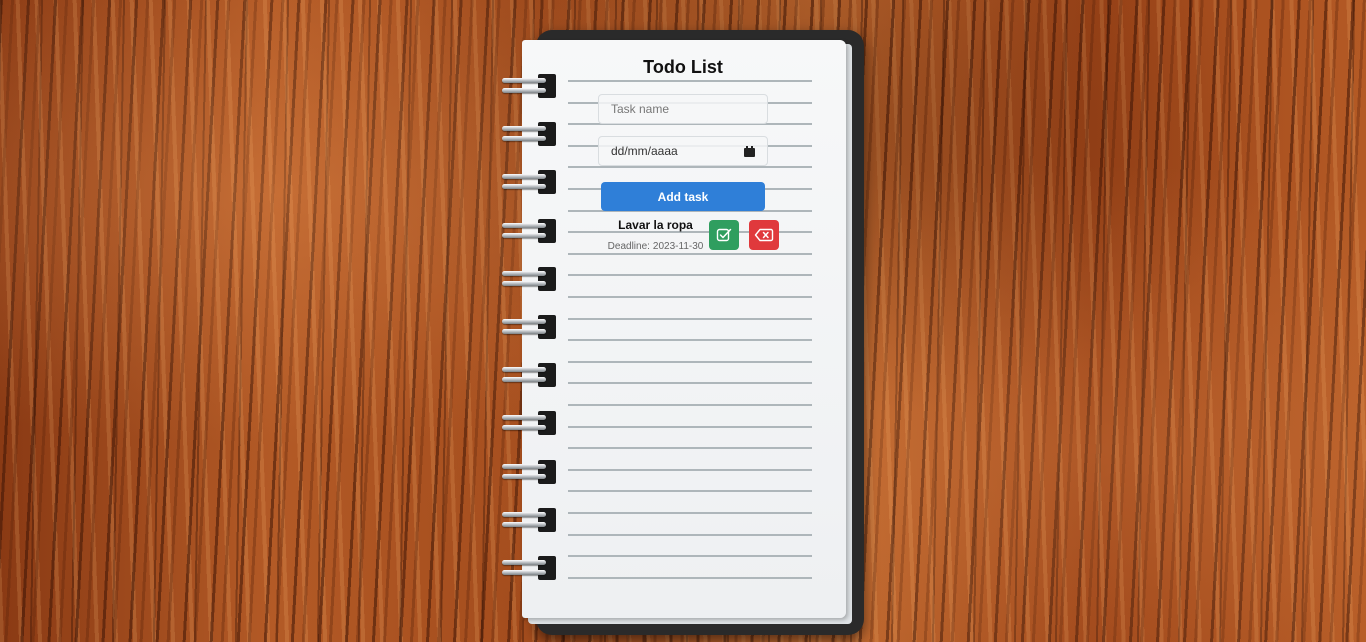  What do you see at coordinates (678, 246) in the screenshot?
I see `deadline-value: 2023-11-30` at bounding box center [678, 246].